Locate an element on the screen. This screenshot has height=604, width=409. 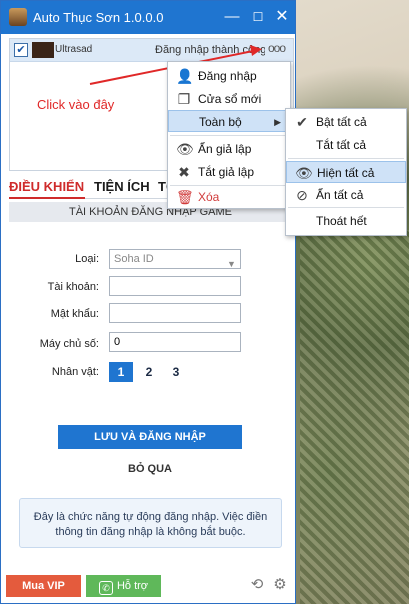
menu-item-label: Tắt giả lập is located at coordinates (226, 172).